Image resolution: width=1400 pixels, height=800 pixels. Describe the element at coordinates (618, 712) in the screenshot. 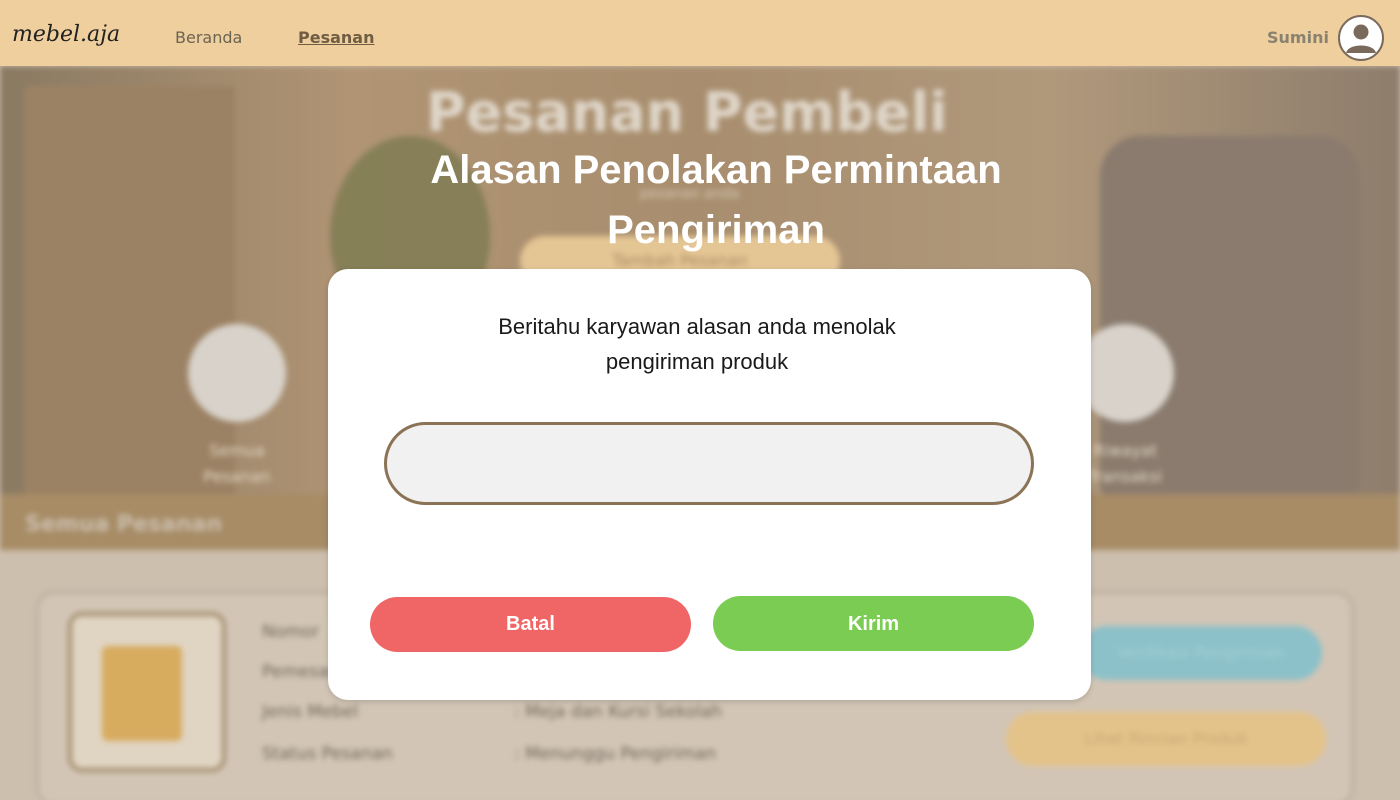

I see `order-value-furniture-type: : Meja dan Kursi Sekolah` at that location.